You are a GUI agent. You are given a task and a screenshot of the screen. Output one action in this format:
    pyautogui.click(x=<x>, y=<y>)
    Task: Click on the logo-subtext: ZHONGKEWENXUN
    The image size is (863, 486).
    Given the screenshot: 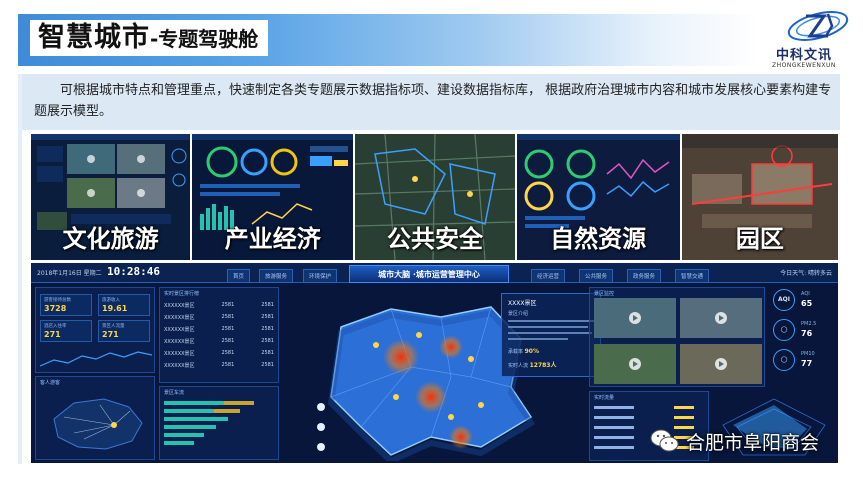 What is the action you would take?
    pyautogui.click(x=804, y=65)
    